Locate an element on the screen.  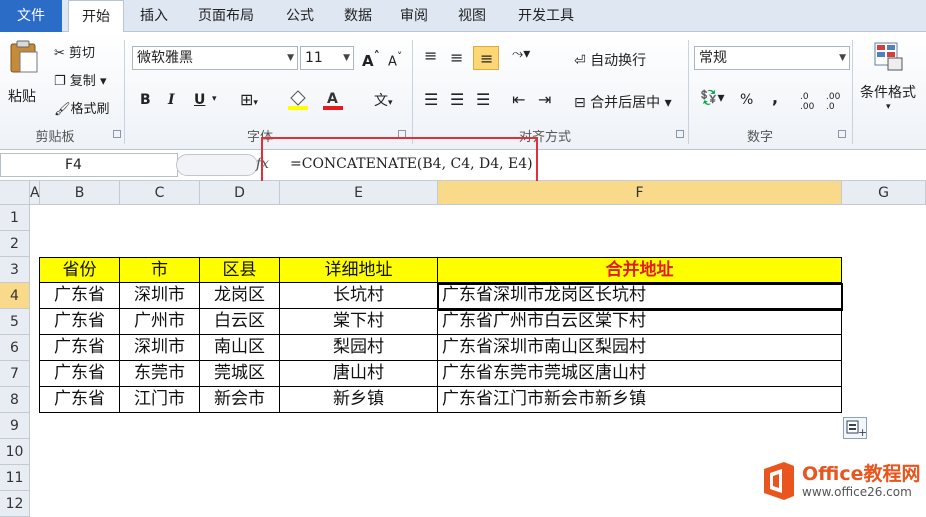
tab-page-layout: 页面布局 is located at coordinates (226, 16).